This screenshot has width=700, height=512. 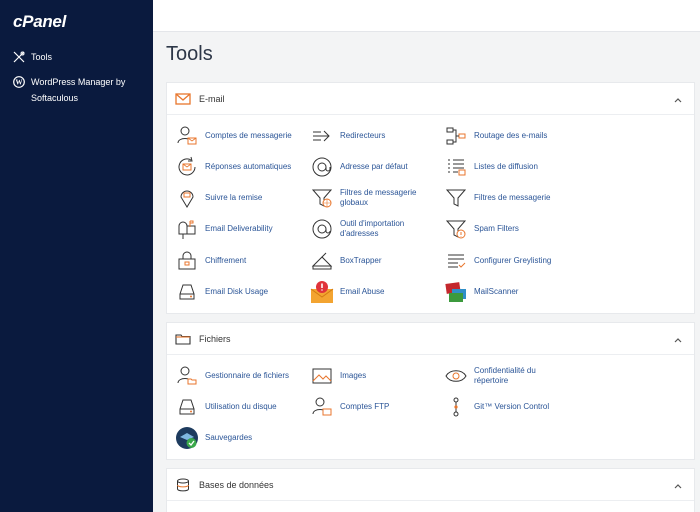 What do you see at coordinates (234, 197) in the screenshot?
I see `tool-label: Suivre la remise` at bounding box center [234, 197].